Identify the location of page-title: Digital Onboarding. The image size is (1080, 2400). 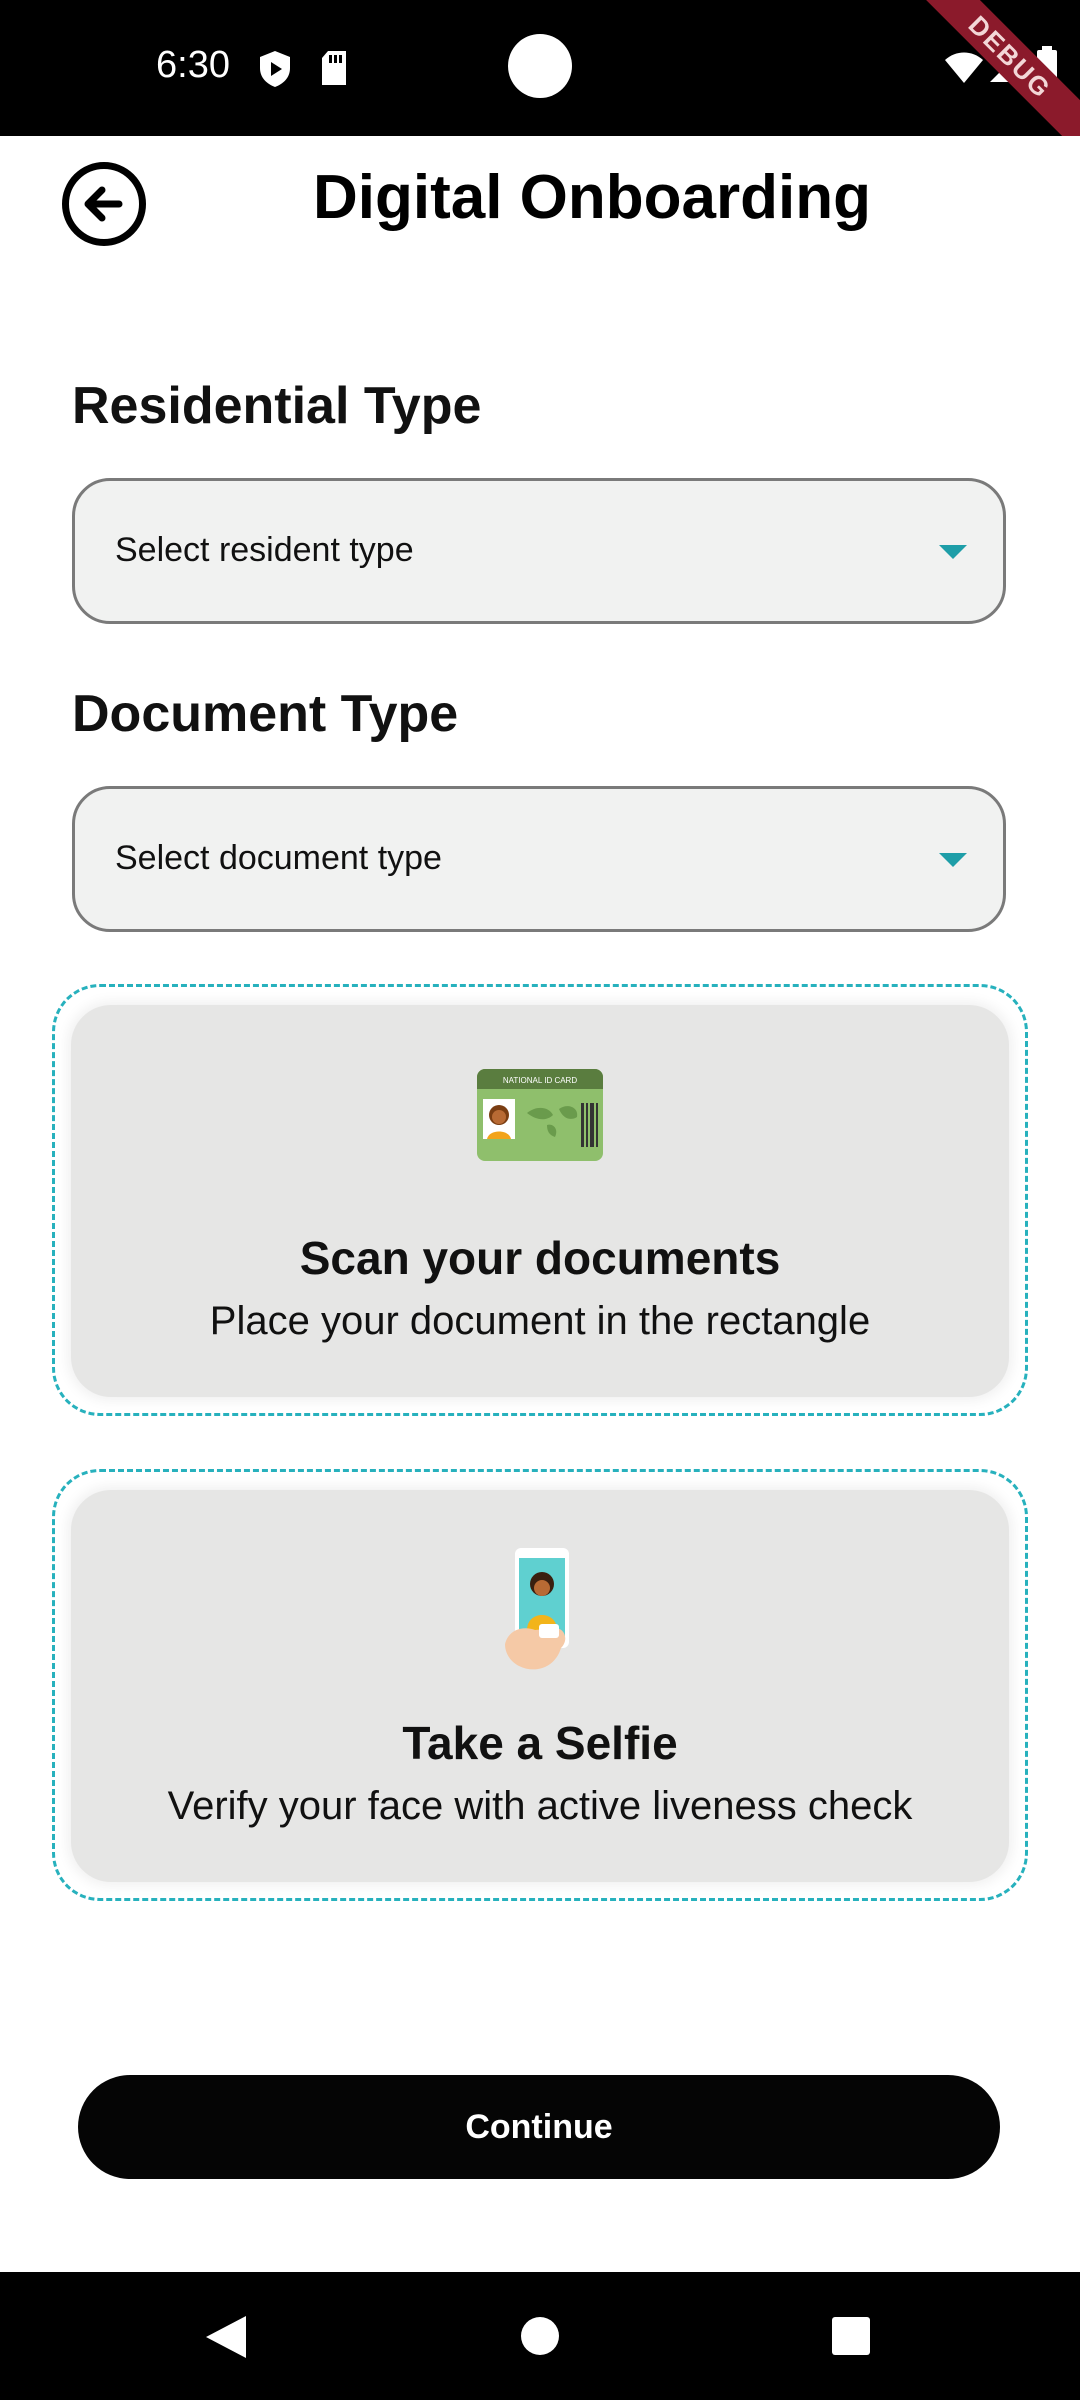
(592, 197).